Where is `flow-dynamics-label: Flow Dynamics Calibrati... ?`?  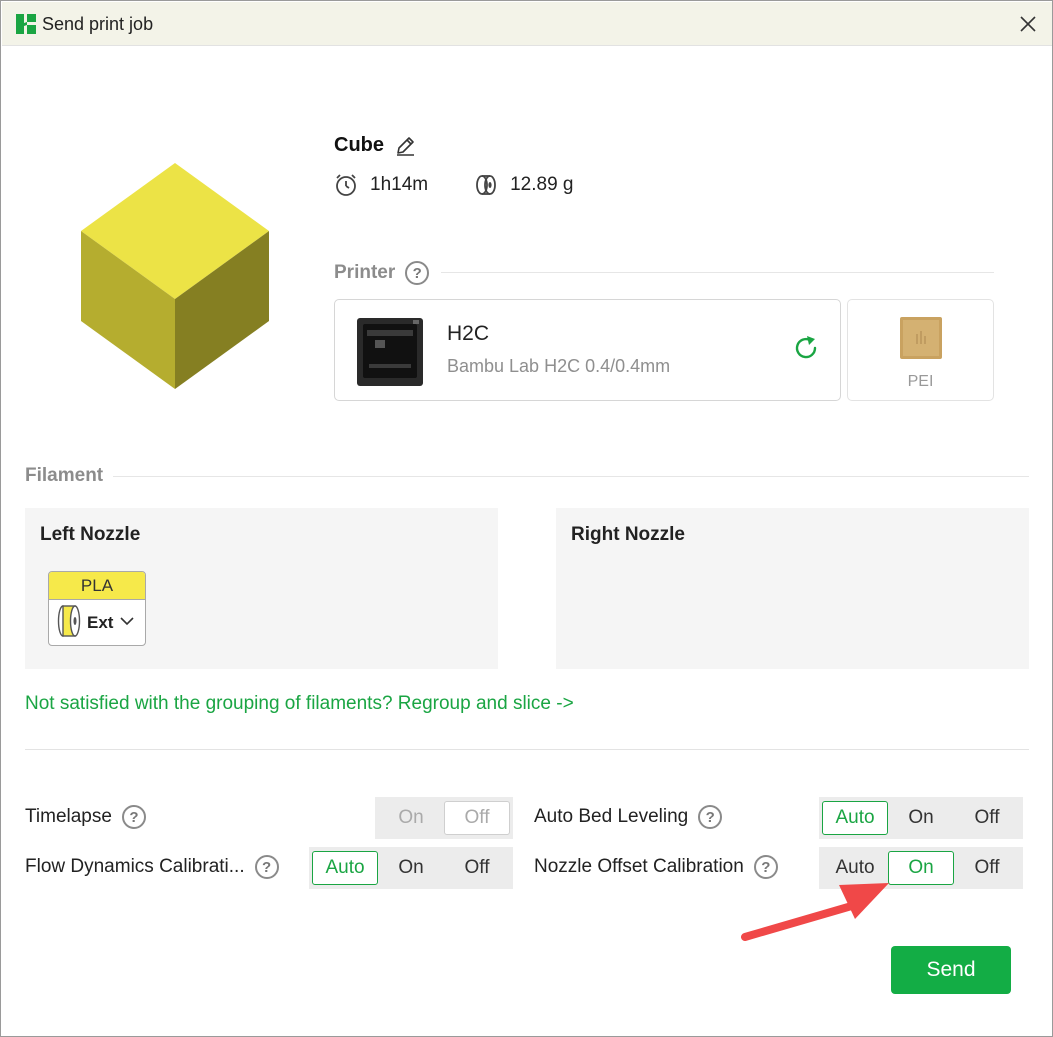 flow-dynamics-label: Flow Dynamics Calibrati... ? is located at coordinates (152, 867).